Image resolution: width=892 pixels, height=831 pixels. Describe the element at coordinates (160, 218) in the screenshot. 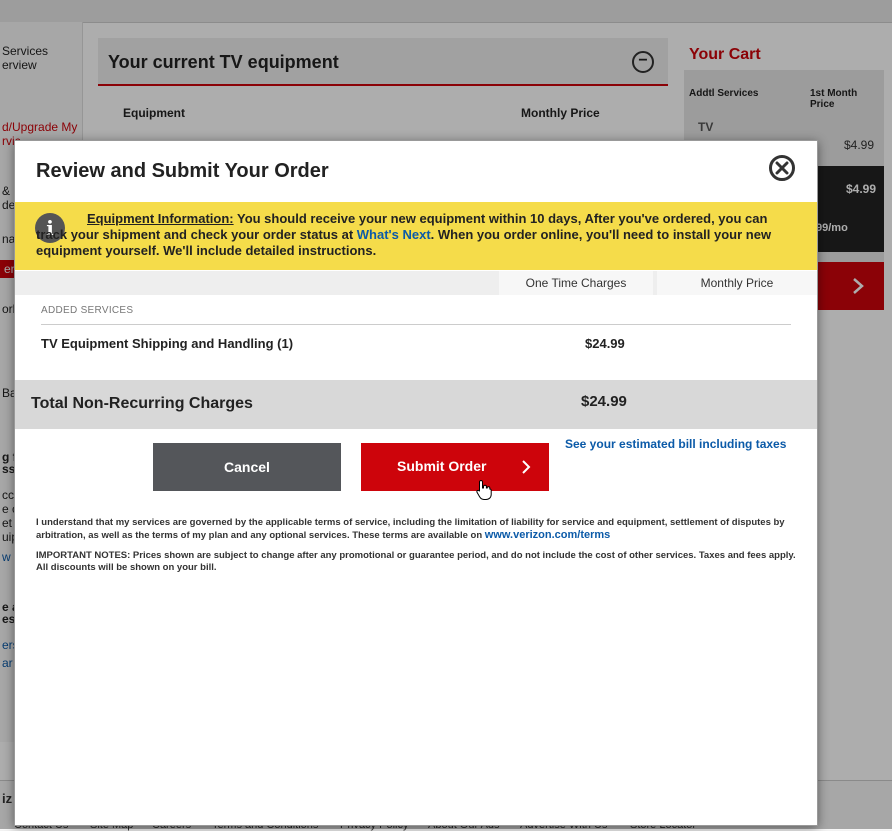

I see `banner-label: Equipment Information:` at that location.